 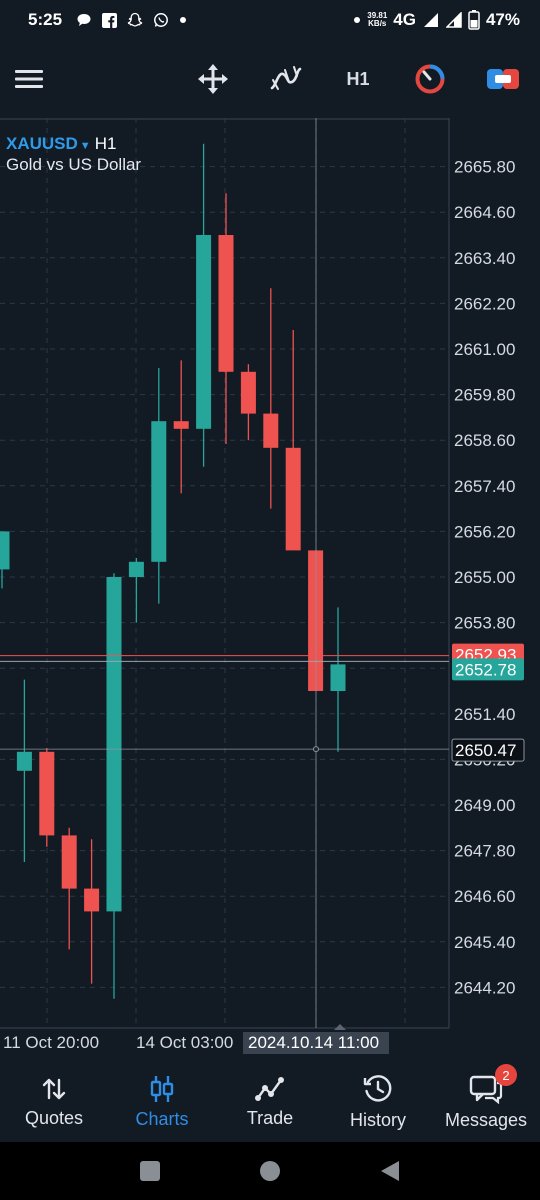 I want to click on nav-charts: Charts, so click(x=162, y=1102).